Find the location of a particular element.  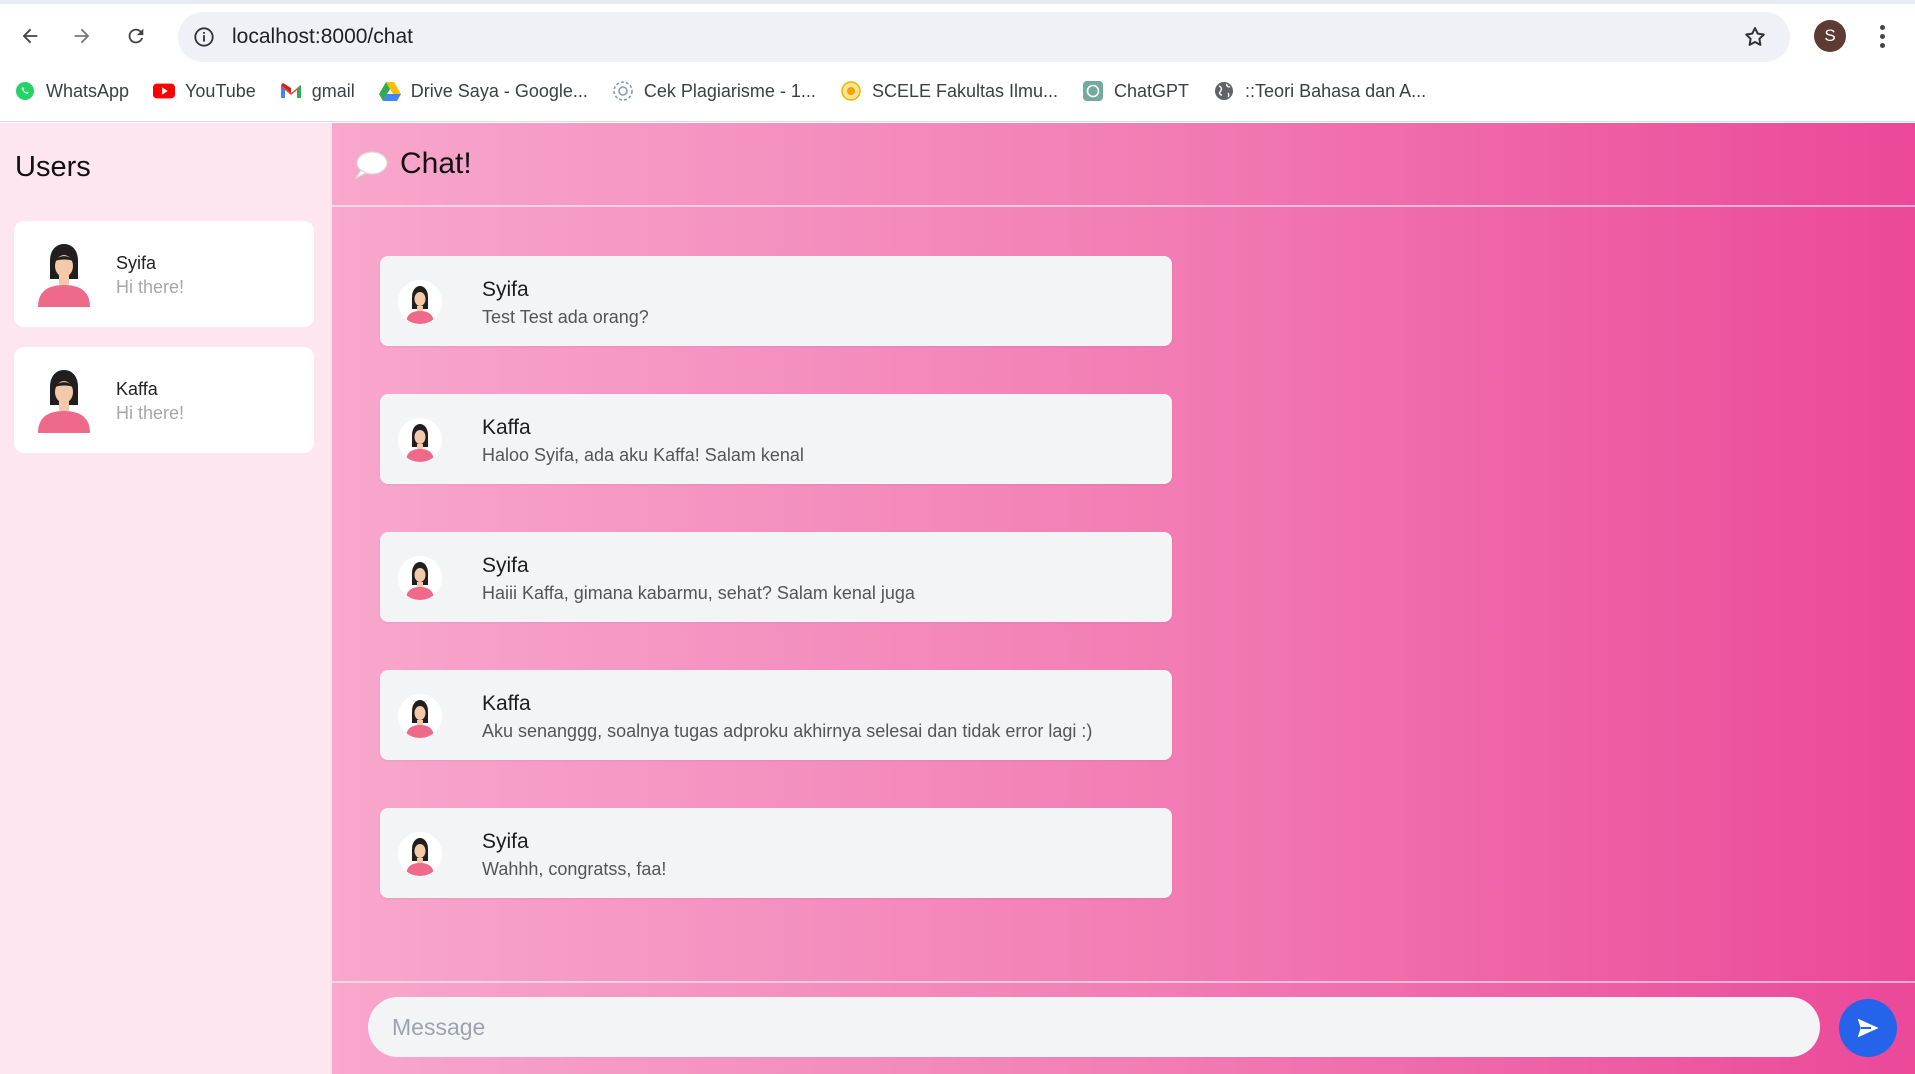

arrow-left-icon is located at coordinates (30, 36).